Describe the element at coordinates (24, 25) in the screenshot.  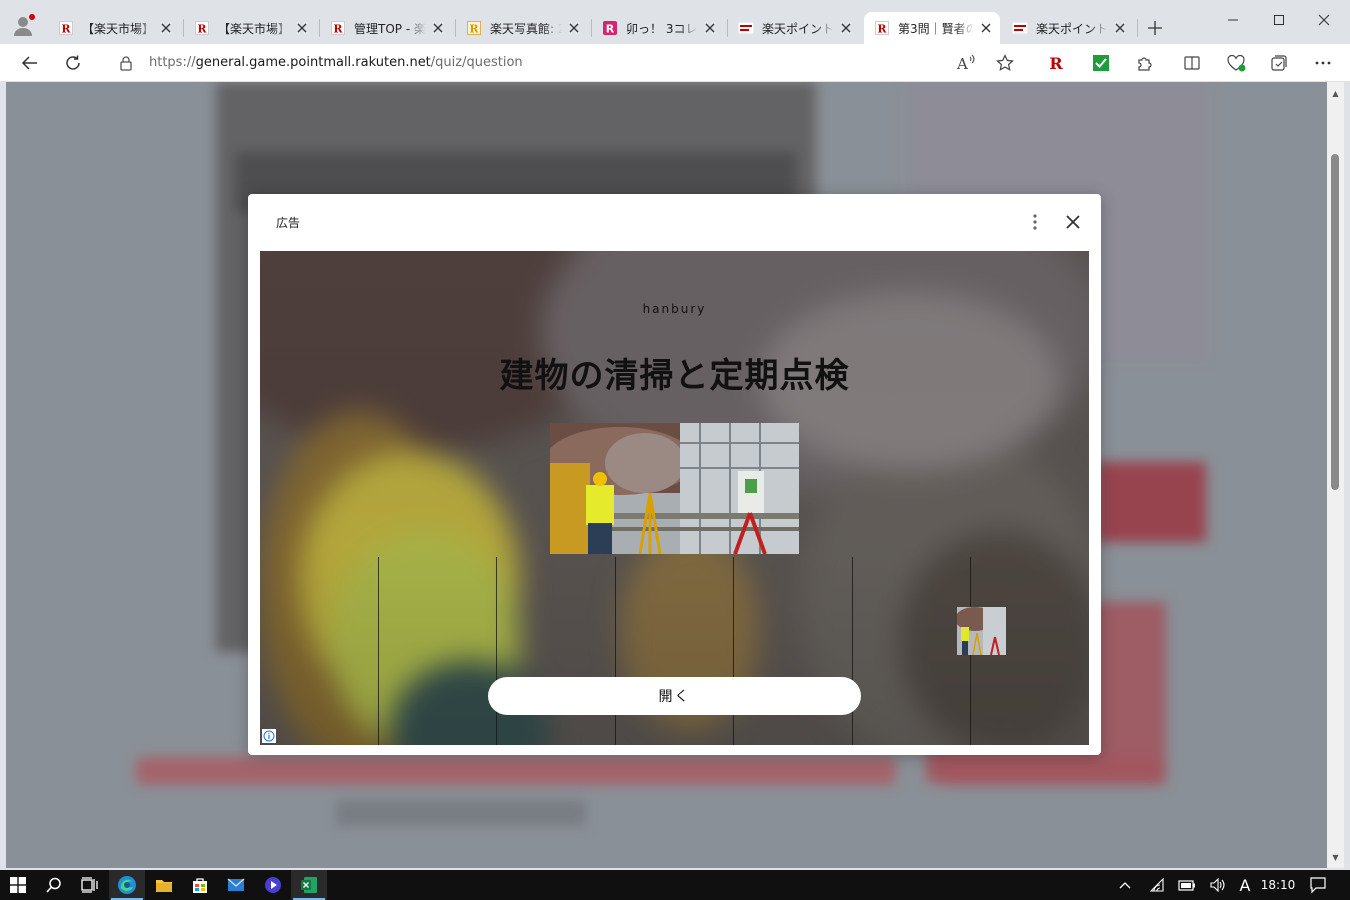
I see `profile-avatar-icon` at that location.